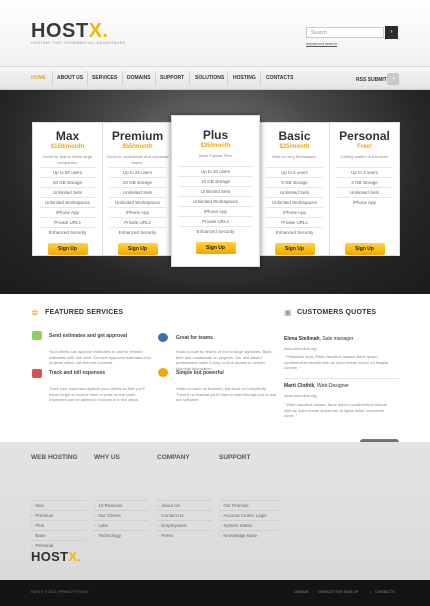 The height and width of the screenshot is (606, 430). Describe the element at coordinates (338, 592) in the screenshot. I see `bottom-link-newsletter: NEWSLETTER SIGN UP` at that location.